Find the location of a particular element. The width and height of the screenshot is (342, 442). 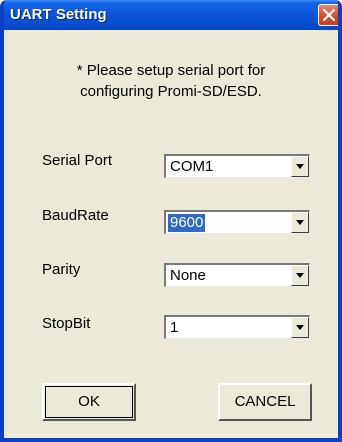

serial-port-label: Serial Port is located at coordinates (77, 160).